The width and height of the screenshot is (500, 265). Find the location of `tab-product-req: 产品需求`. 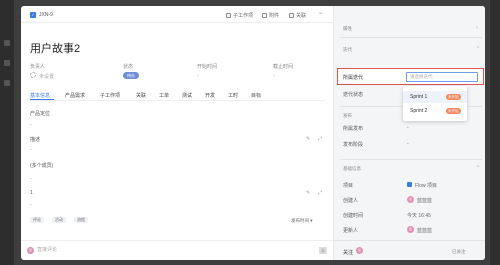

tab-product-req: 产品需求 is located at coordinates (75, 95).